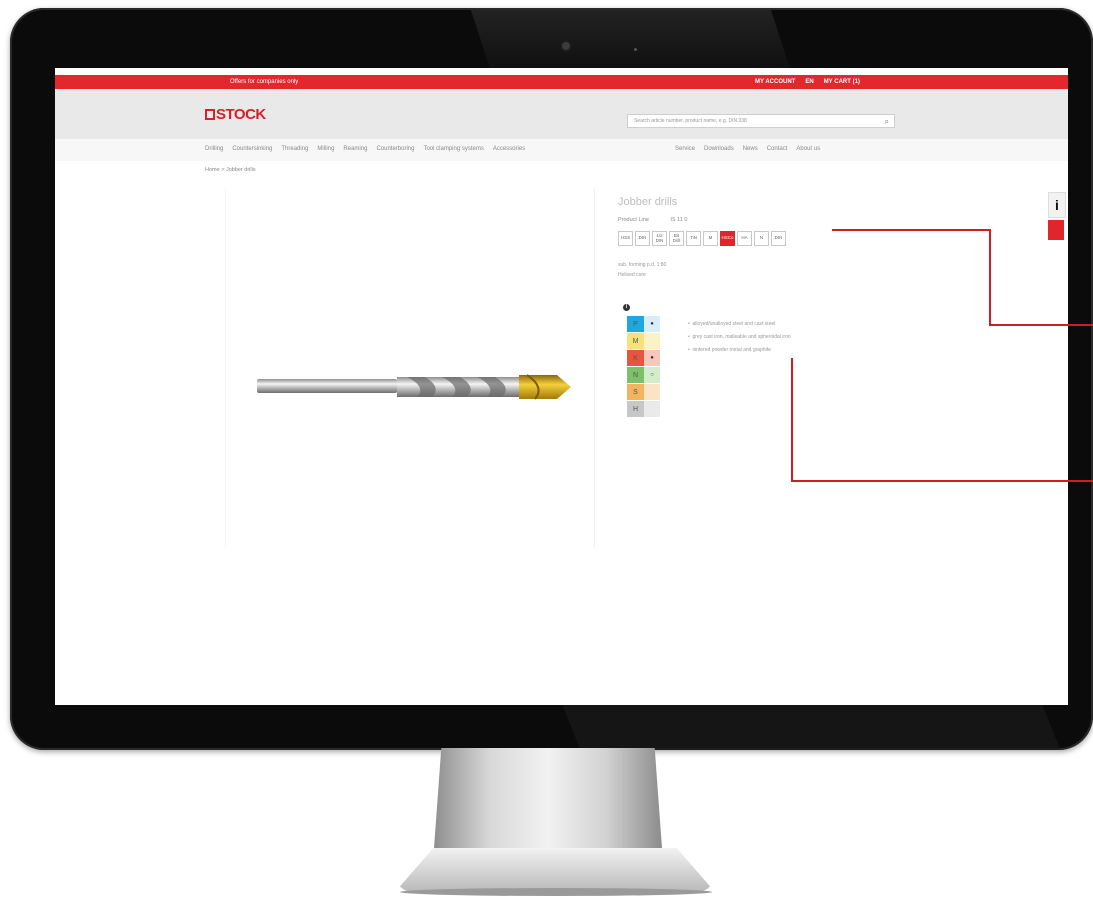 This screenshot has width=1093, height=918. Describe the element at coordinates (633, 220) in the screenshot. I see `product-line-label: Product Line` at that location.